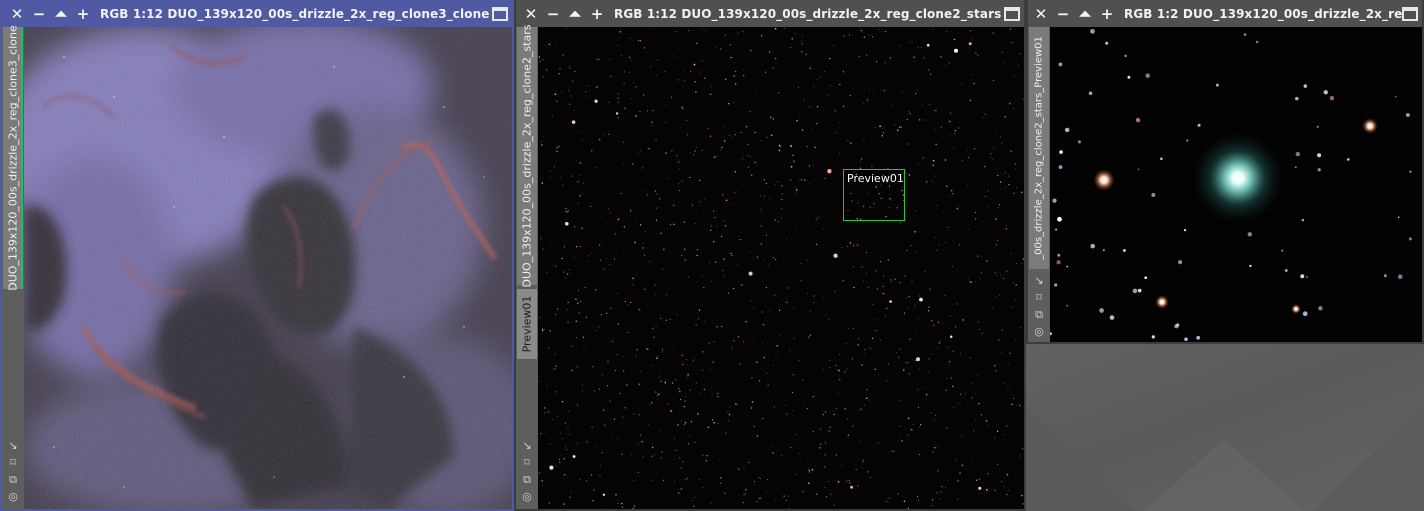 The image size is (1424, 511). I want to click on view-tab-preview01: Preview01, so click(527, 324).